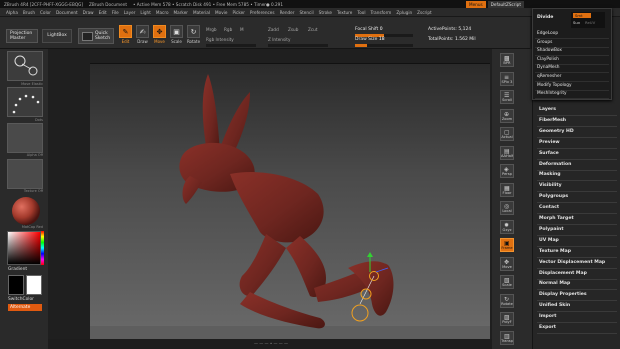  I want to click on rgb-toggle: Rgb, so click(228, 29).